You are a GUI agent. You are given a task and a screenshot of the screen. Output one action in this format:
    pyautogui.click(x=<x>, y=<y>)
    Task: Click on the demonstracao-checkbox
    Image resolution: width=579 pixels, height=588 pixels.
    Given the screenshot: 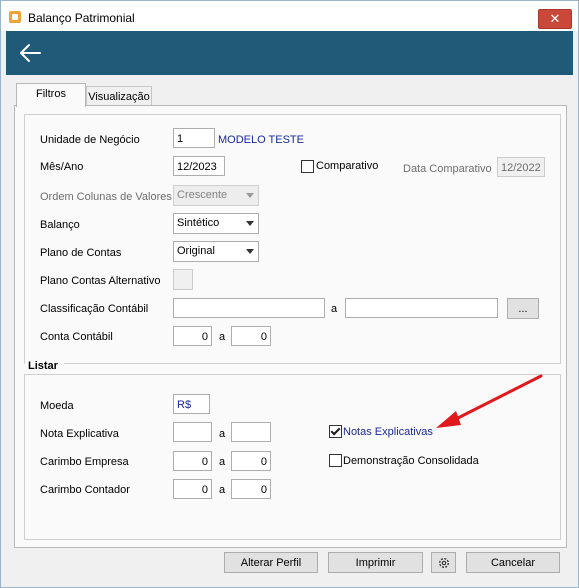 What is the action you would take?
    pyautogui.click(x=335, y=460)
    